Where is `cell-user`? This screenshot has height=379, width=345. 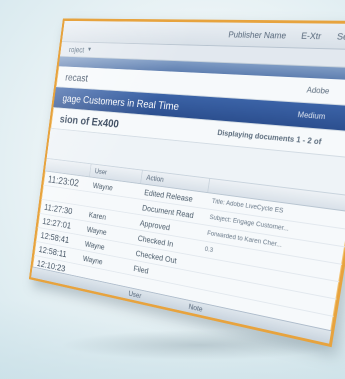 cell-user is located at coordinates (112, 203).